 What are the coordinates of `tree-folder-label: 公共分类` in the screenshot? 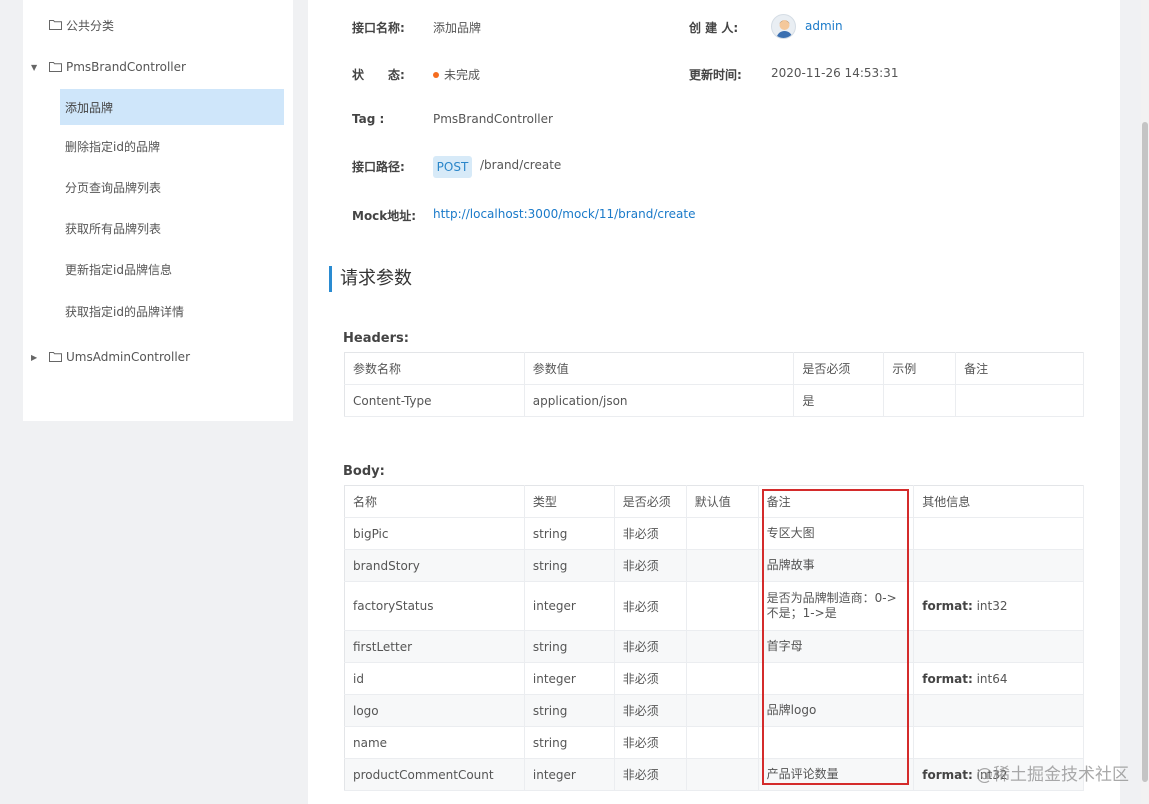 It's located at (90, 25).